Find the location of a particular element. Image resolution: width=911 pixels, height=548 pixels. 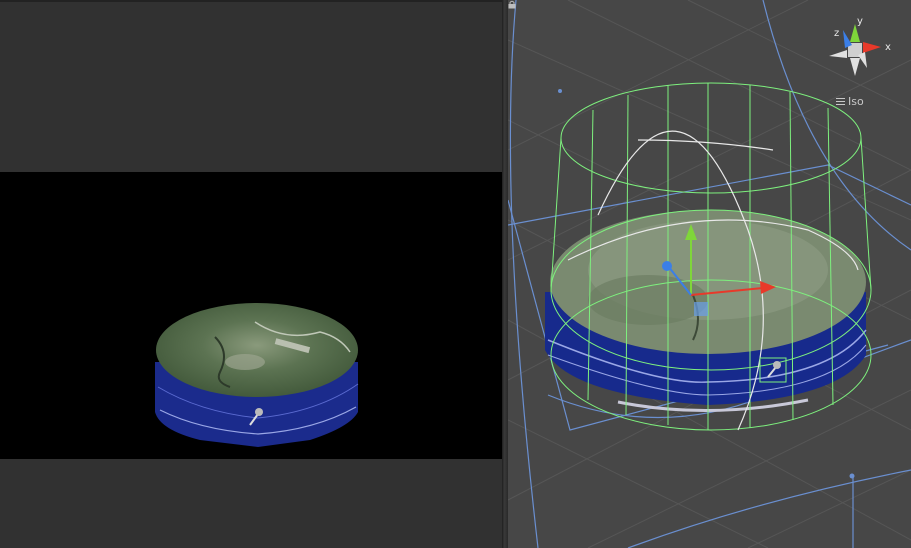

gizmo-y-label: y is located at coordinates (860, 21).